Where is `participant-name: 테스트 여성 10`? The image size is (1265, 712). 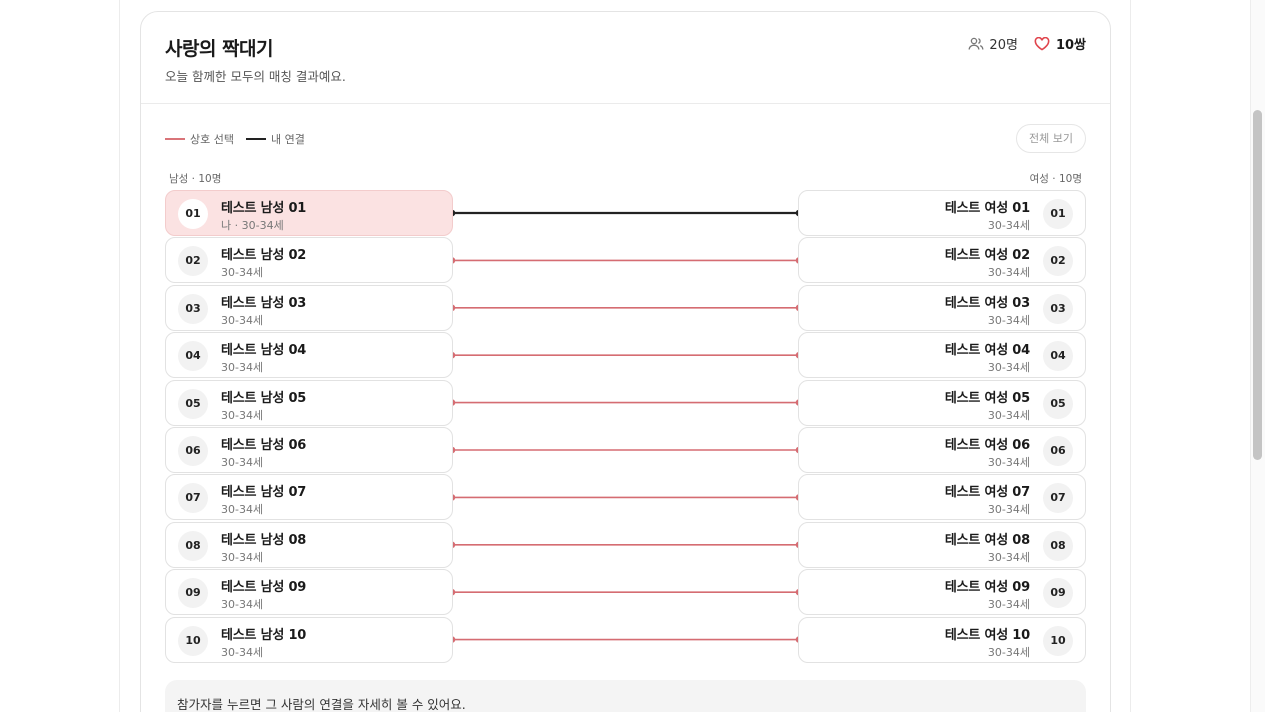 participant-name: 테스트 여성 10 is located at coordinates (987, 635).